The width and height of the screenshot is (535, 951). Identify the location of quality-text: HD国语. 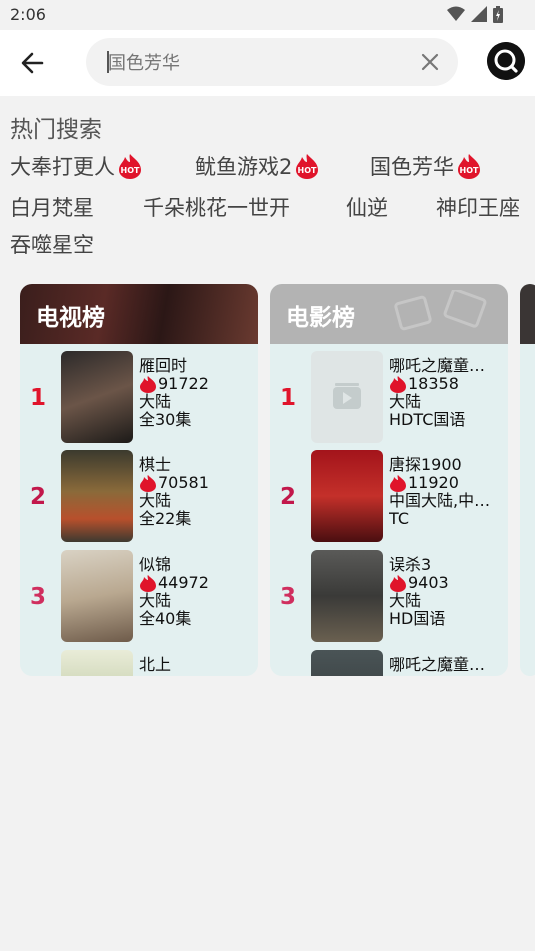
(417, 619).